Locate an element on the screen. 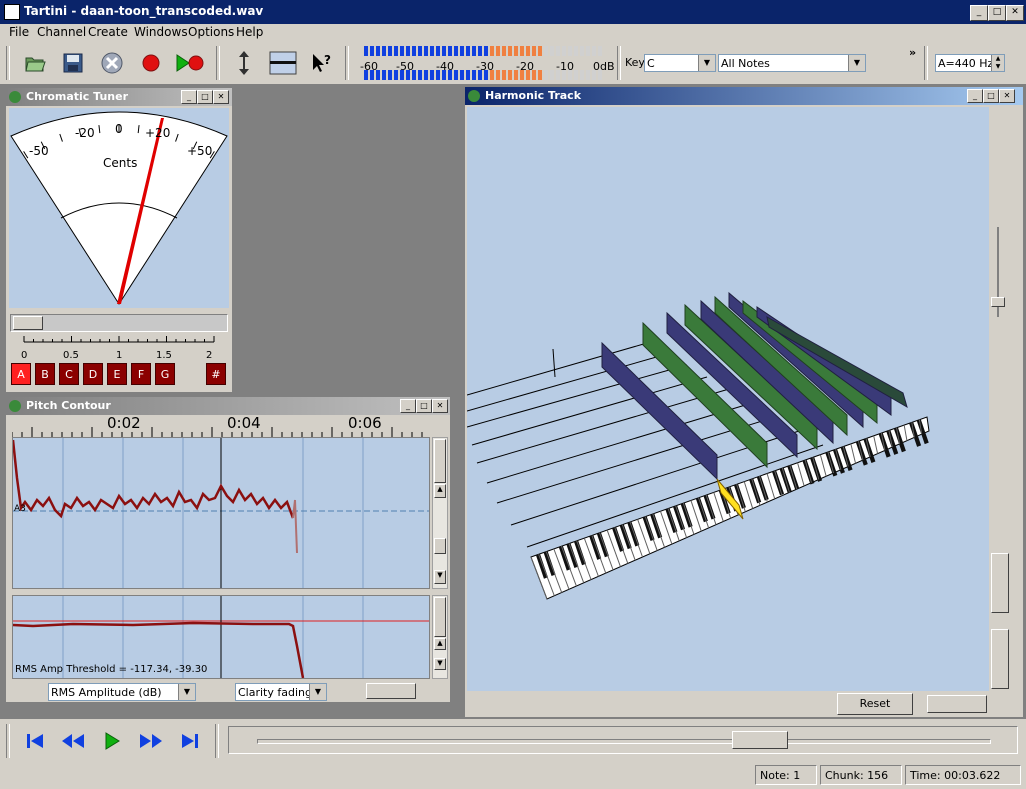 This screenshot has width=1026, height=789. pitch-vscroll: ▲ ▼ is located at coordinates (440, 513).